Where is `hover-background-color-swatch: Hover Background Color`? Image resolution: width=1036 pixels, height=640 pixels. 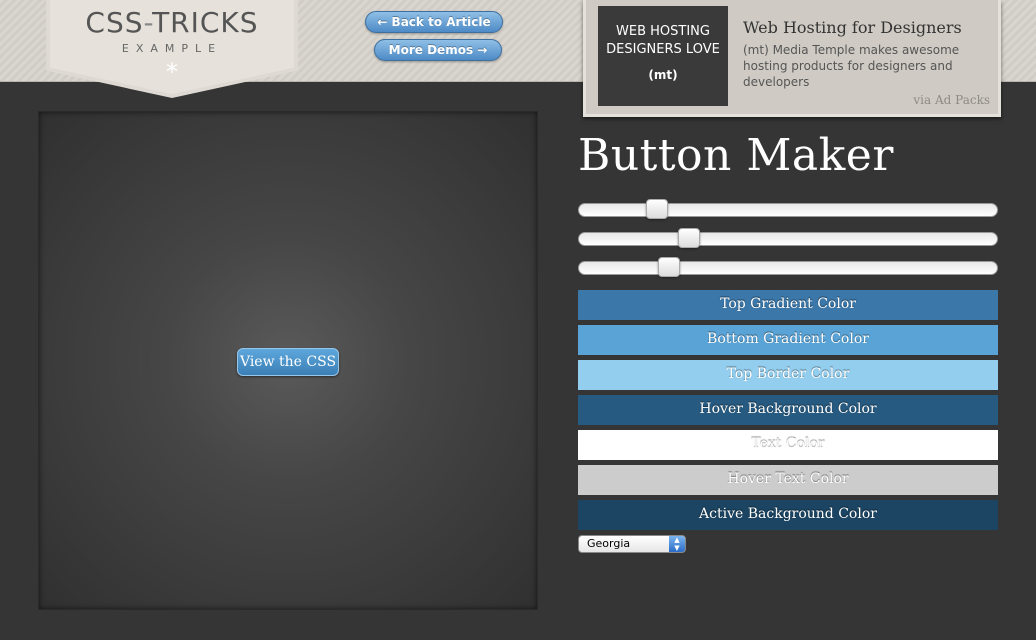
hover-background-color-swatch: Hover Background Color is located at coordinates (788, 410).